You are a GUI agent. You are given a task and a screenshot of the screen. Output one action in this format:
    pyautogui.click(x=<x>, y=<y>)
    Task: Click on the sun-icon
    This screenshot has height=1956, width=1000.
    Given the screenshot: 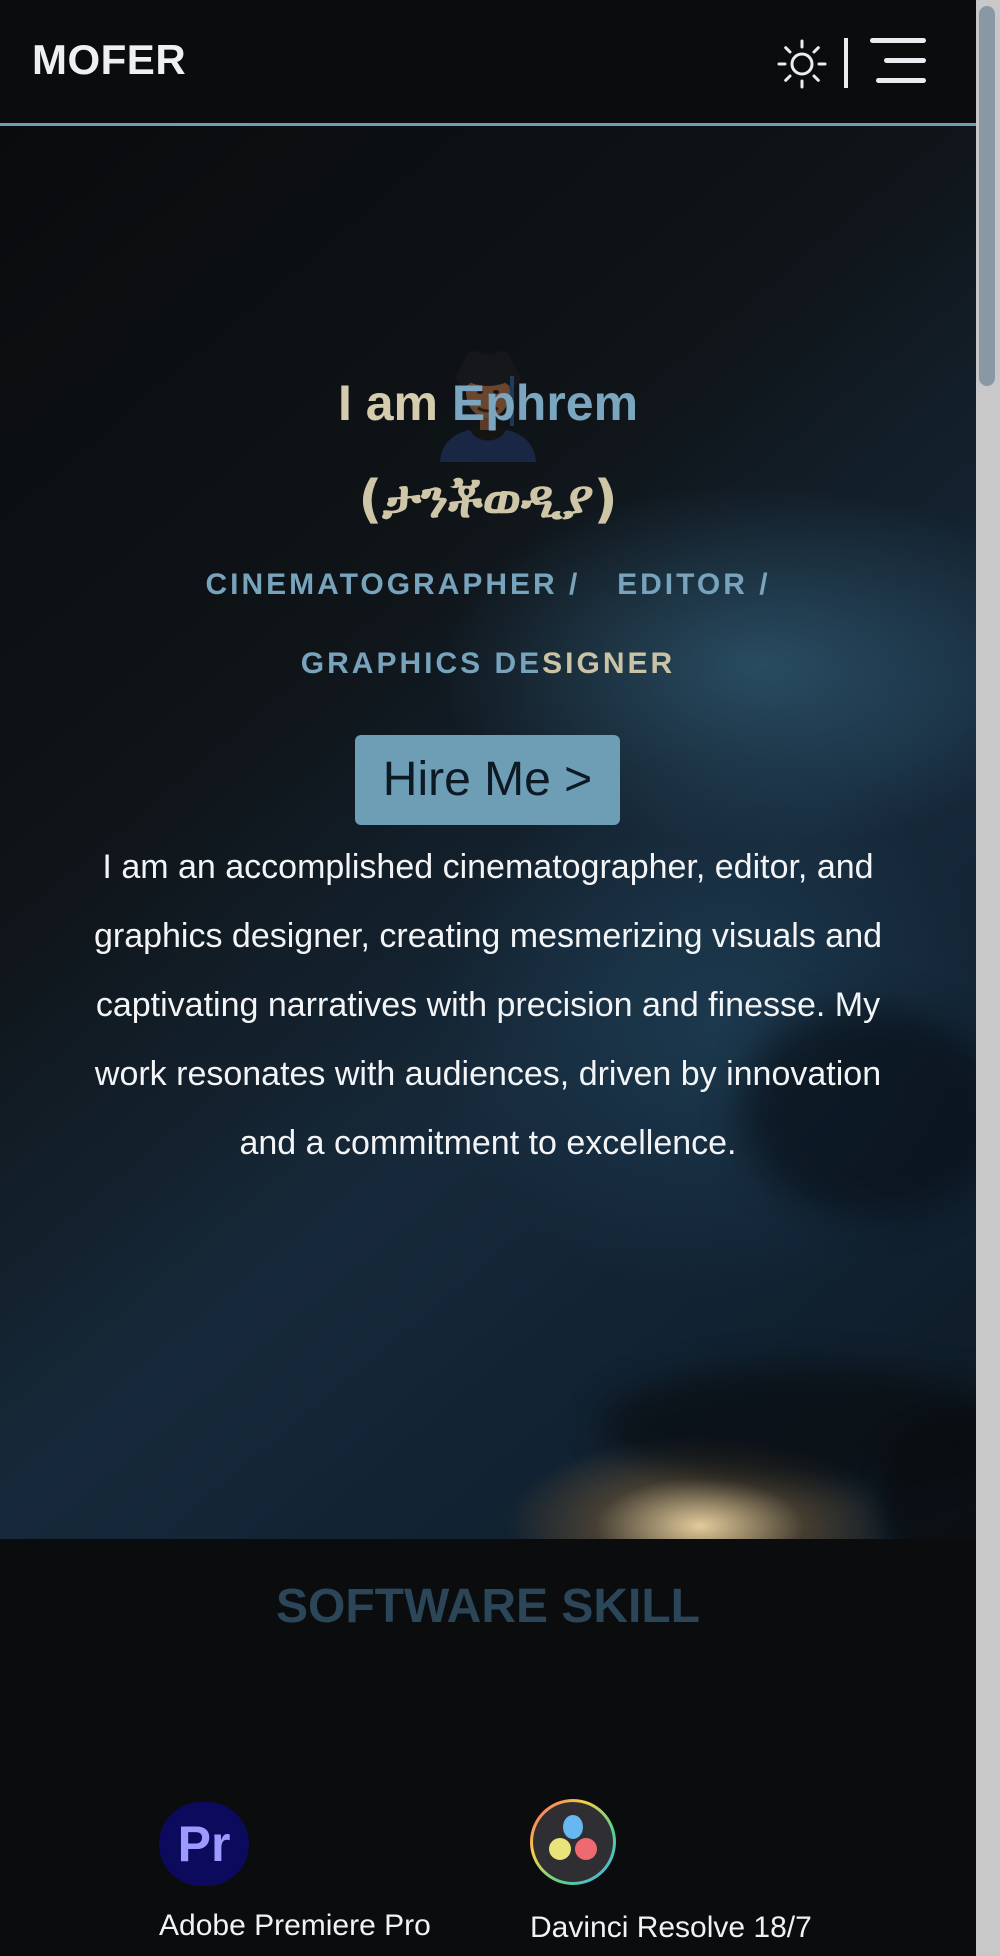 What is the action you would take?
    pyautogui.click(x=802, y=64)
    